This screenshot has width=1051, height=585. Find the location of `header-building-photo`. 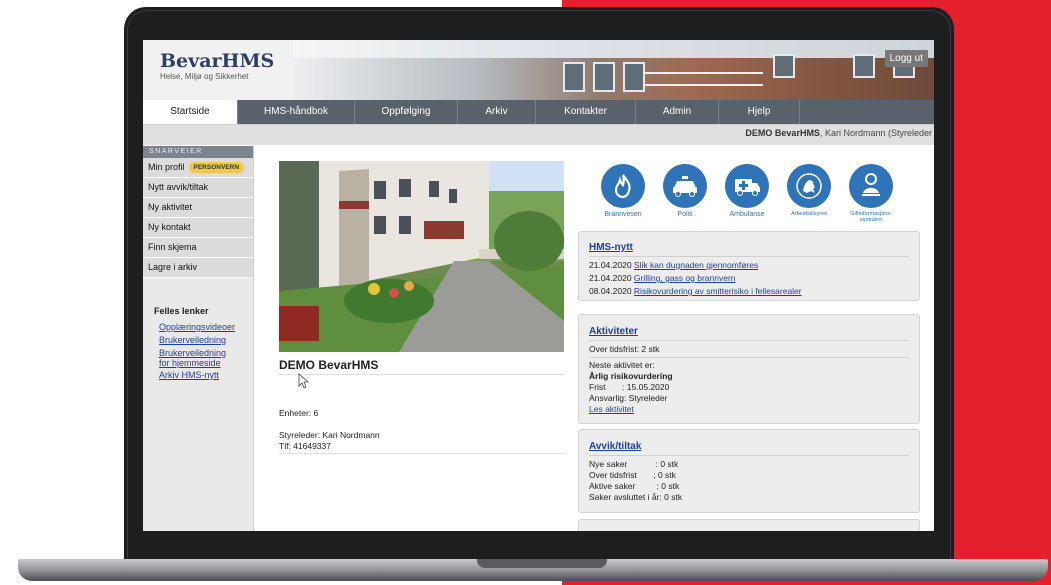

header-building-photo is located at coordinates (613, 70).